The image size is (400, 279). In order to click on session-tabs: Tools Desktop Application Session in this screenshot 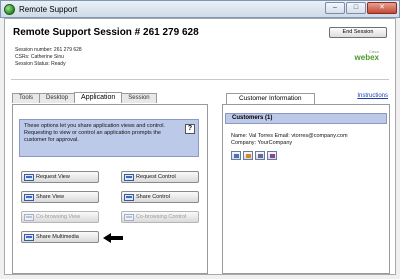, I will do `click(84, 97)`.